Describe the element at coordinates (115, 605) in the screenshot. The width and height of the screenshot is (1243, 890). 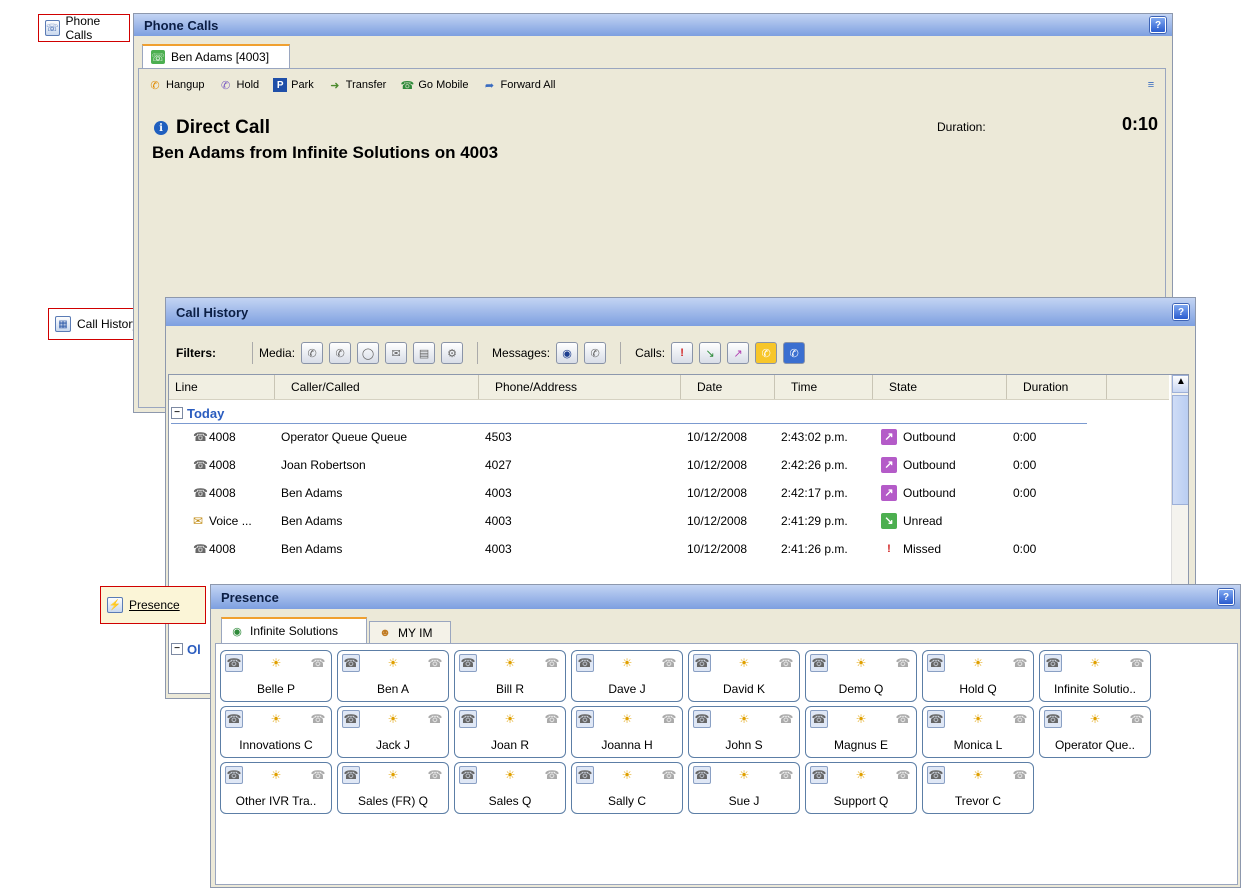
I see `presence-icon: ⚡` at that location.